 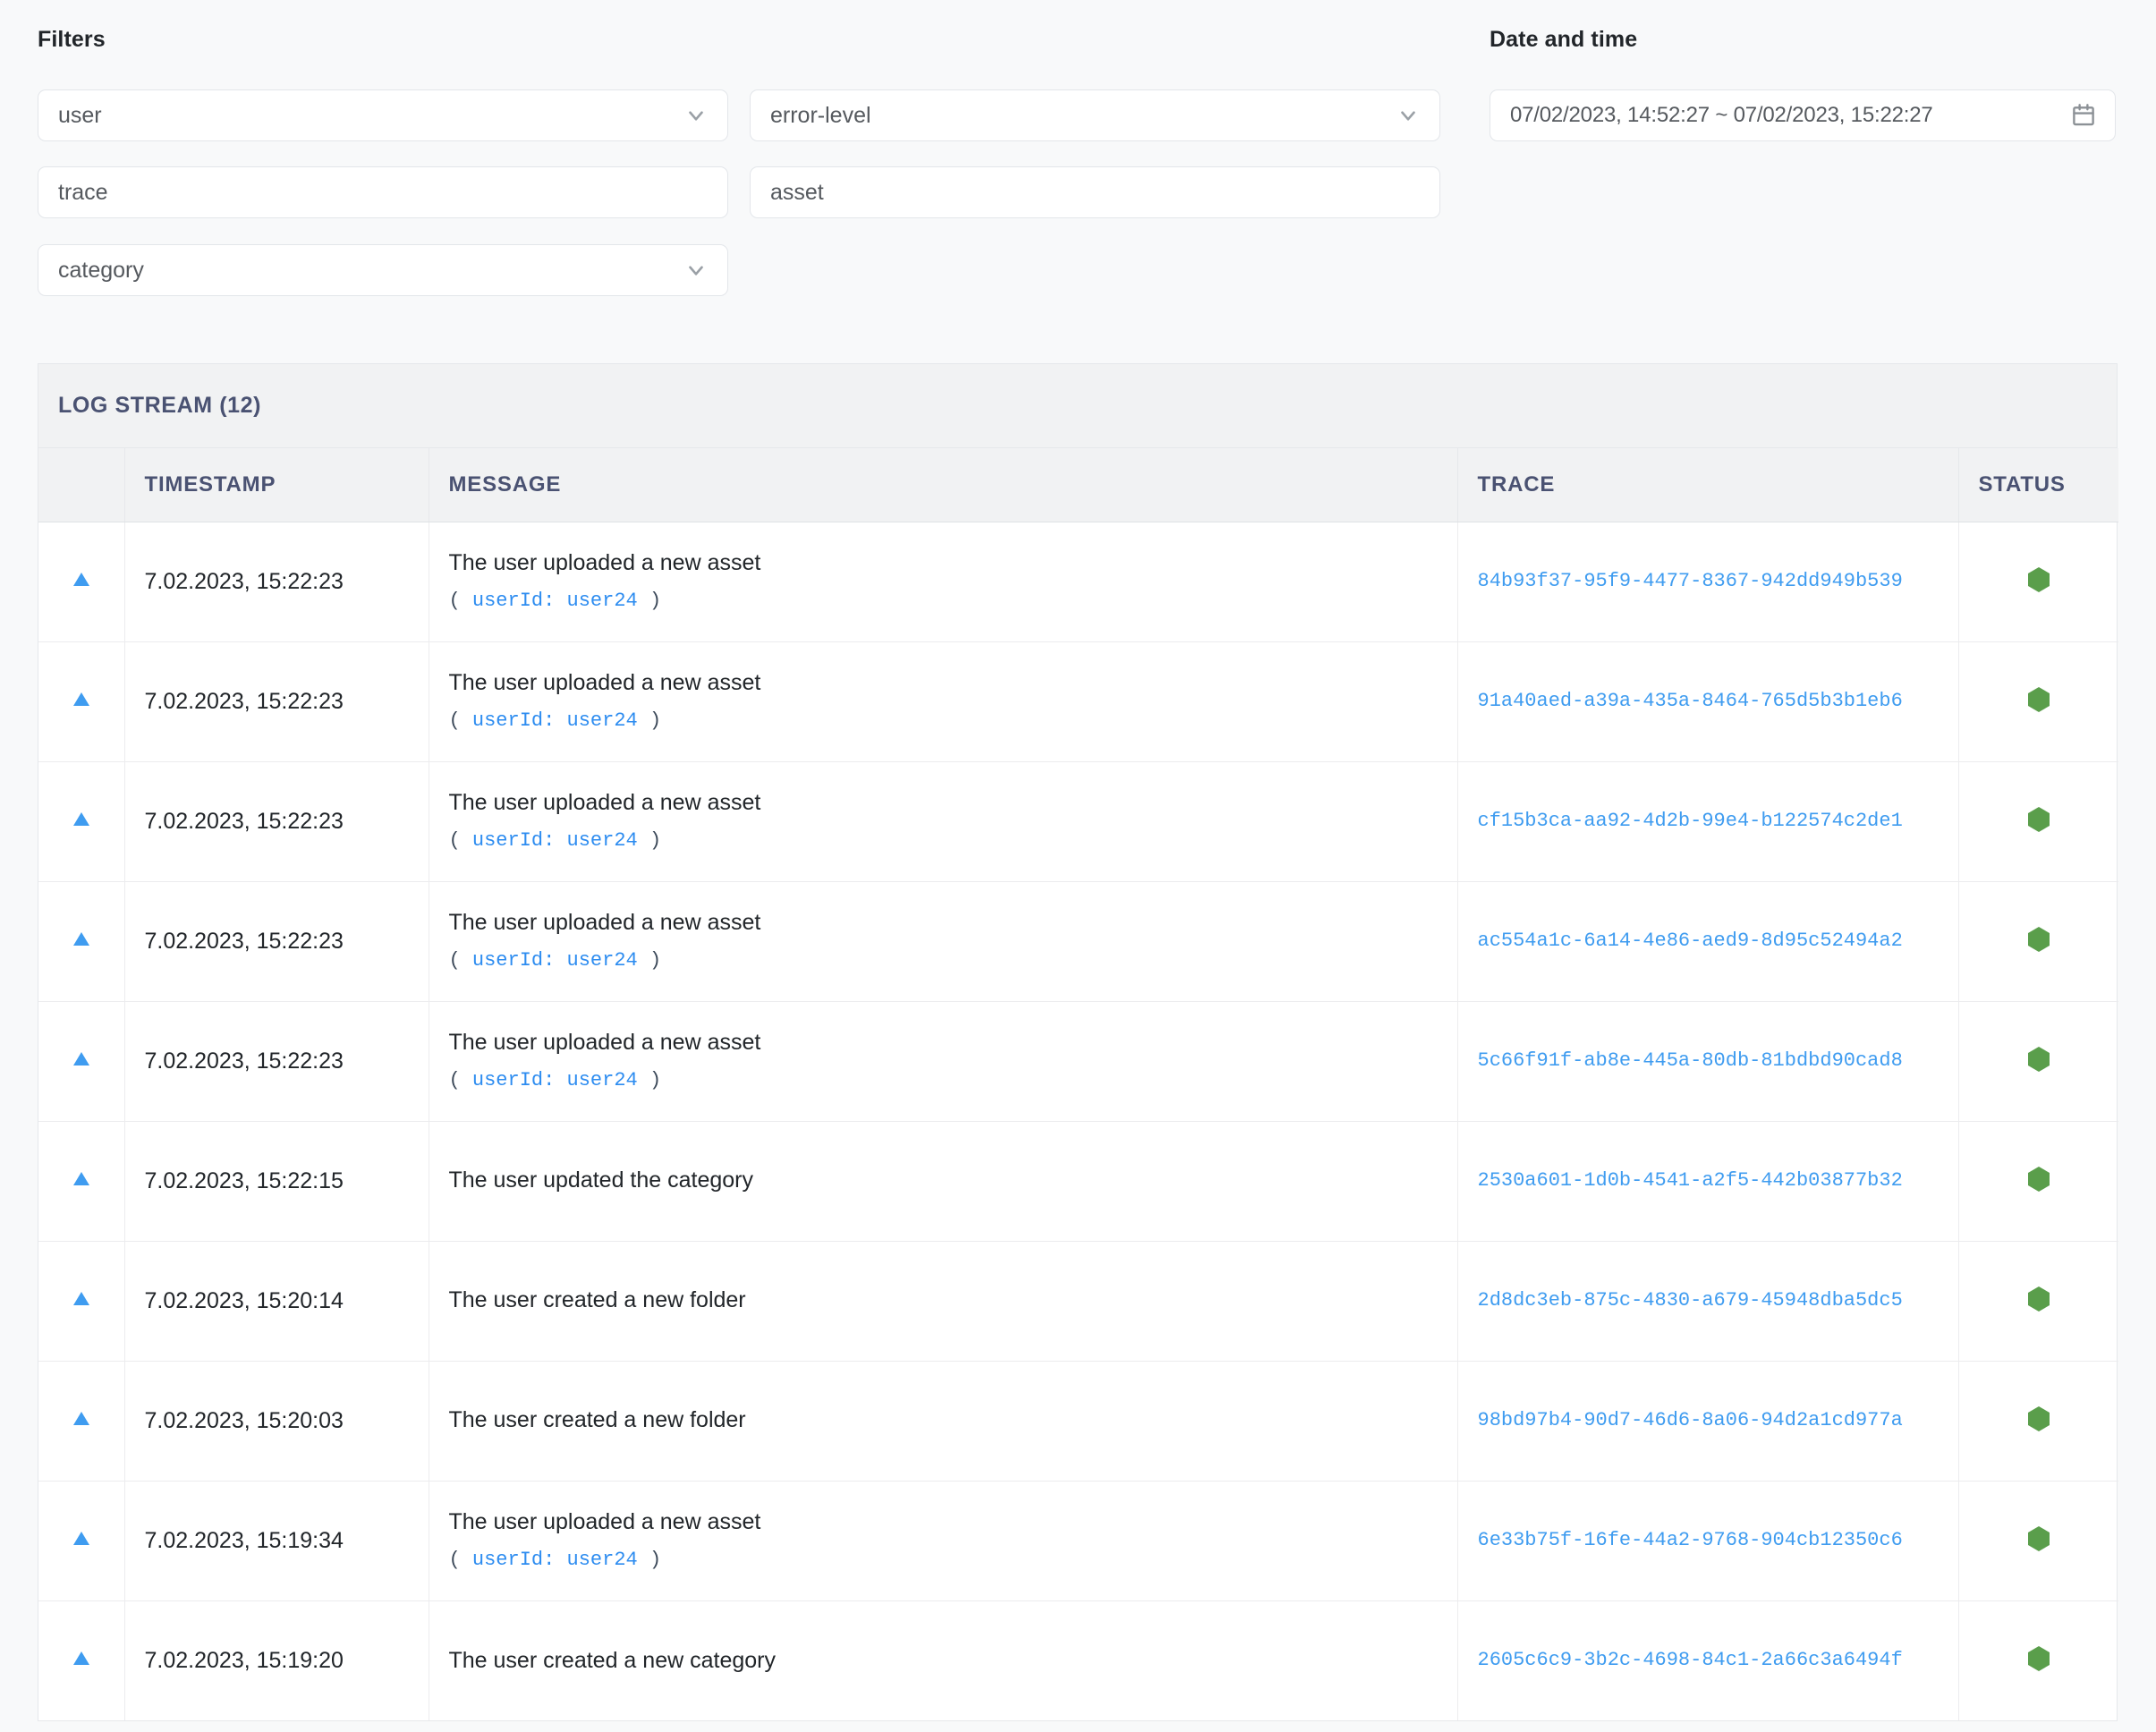 I want to click on column-header-status: STATUS, so click(x=2038, y=485).